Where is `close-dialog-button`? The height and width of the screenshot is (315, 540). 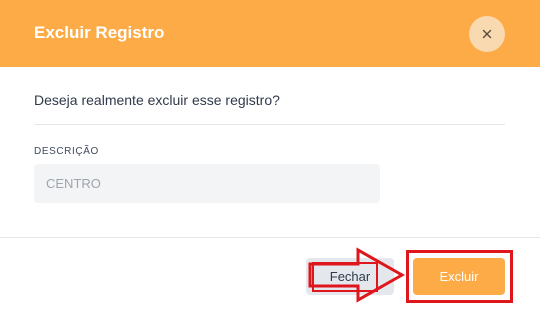 close-dialog-button is located at coordinates (487, 34).